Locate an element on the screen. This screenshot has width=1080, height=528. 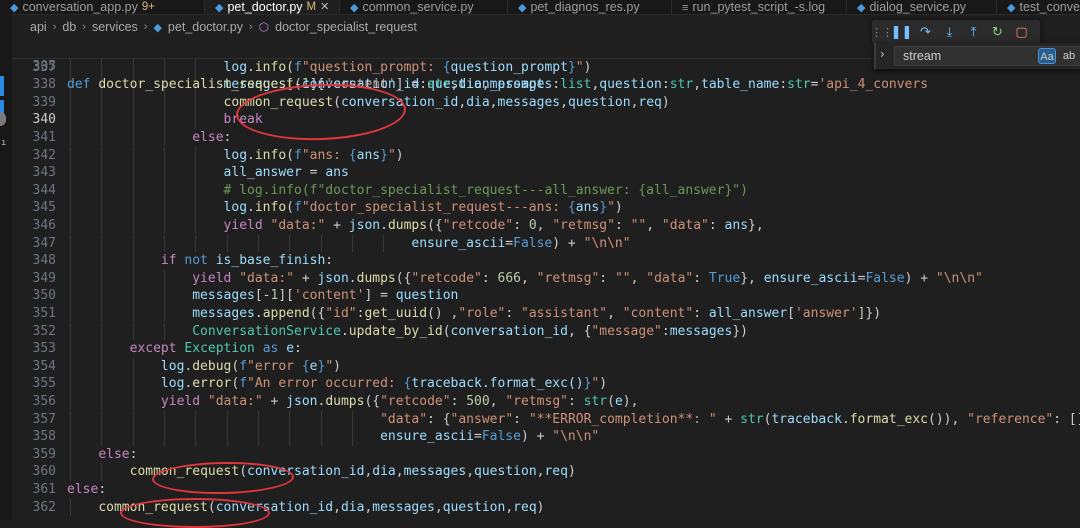
code-line: 353 except Exception as e: is located at coordinates (546, 349).